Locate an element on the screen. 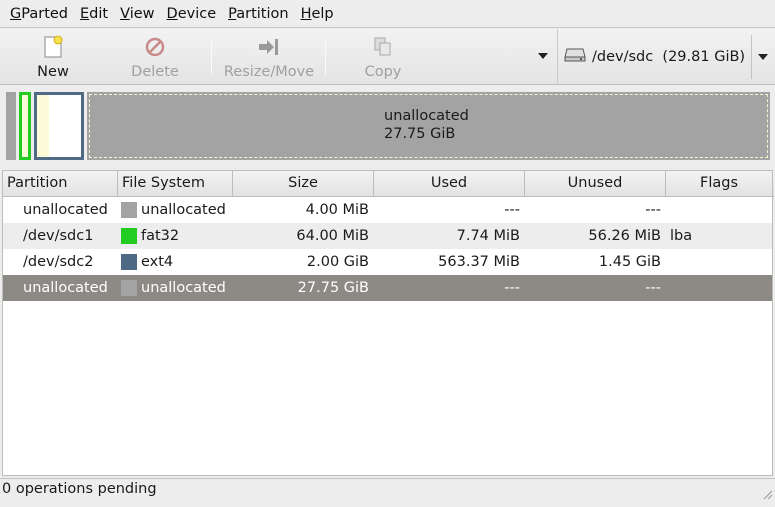 This screenshot has width=775, height=507. menu-help-label: elp is located at coordinates (322, 13).